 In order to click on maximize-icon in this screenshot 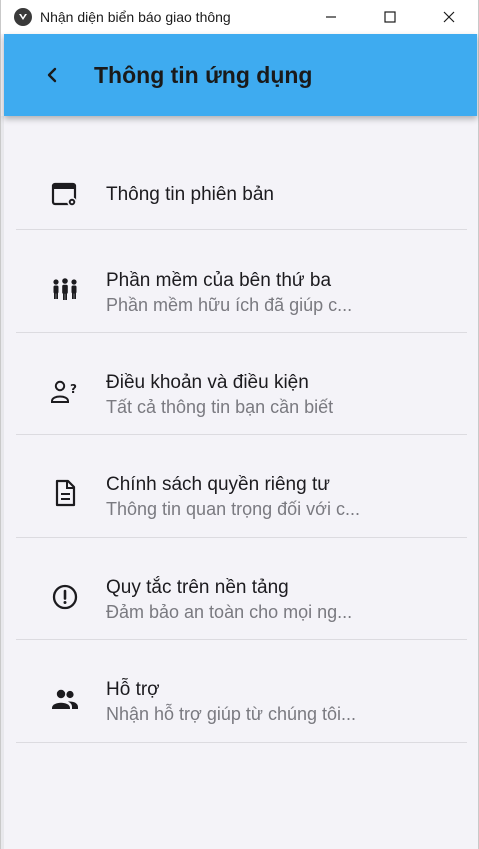, I will do `click(389, 17)`.